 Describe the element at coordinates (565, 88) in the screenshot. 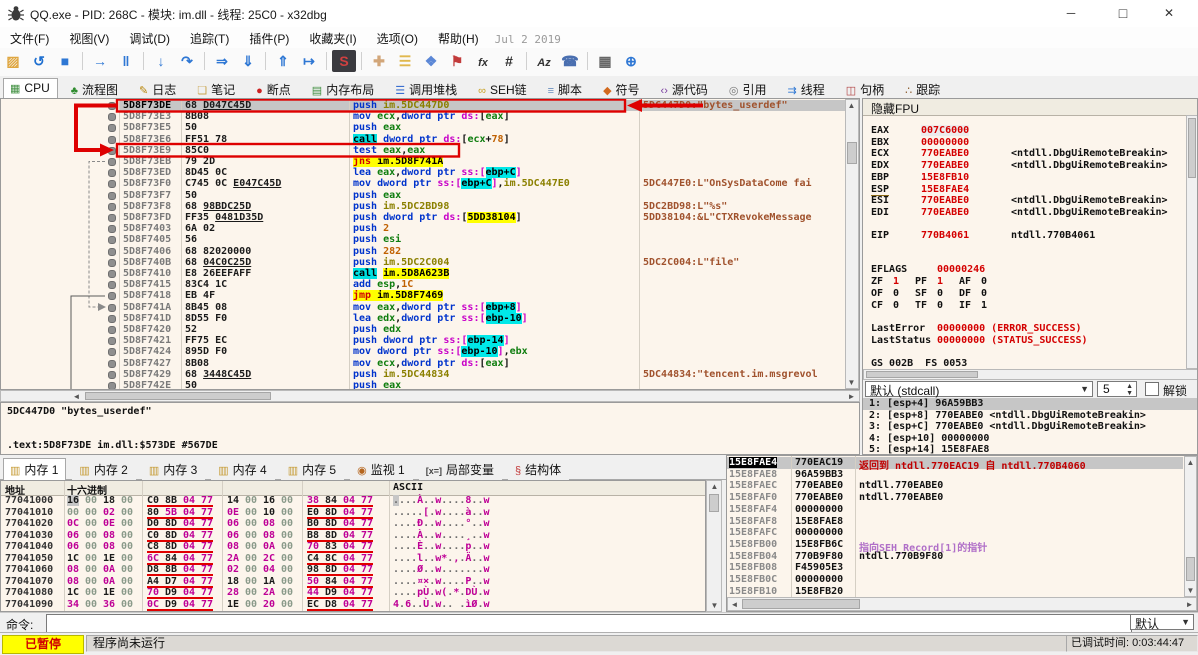

I see `tab-脚本: ≡ 脚本` at that location.